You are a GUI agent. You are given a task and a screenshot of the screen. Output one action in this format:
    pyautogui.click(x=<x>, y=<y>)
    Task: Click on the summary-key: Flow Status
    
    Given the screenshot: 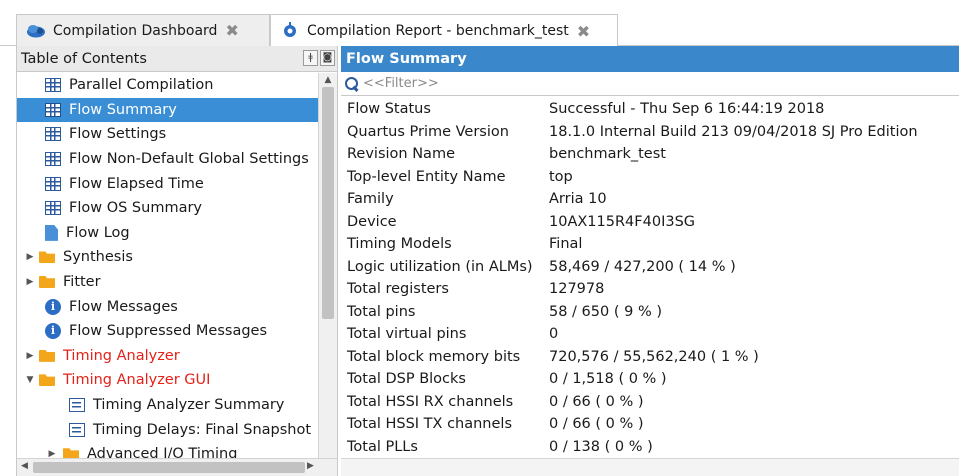 What is the action you would take?
    pyautogui.click(x=389, y=109)
    